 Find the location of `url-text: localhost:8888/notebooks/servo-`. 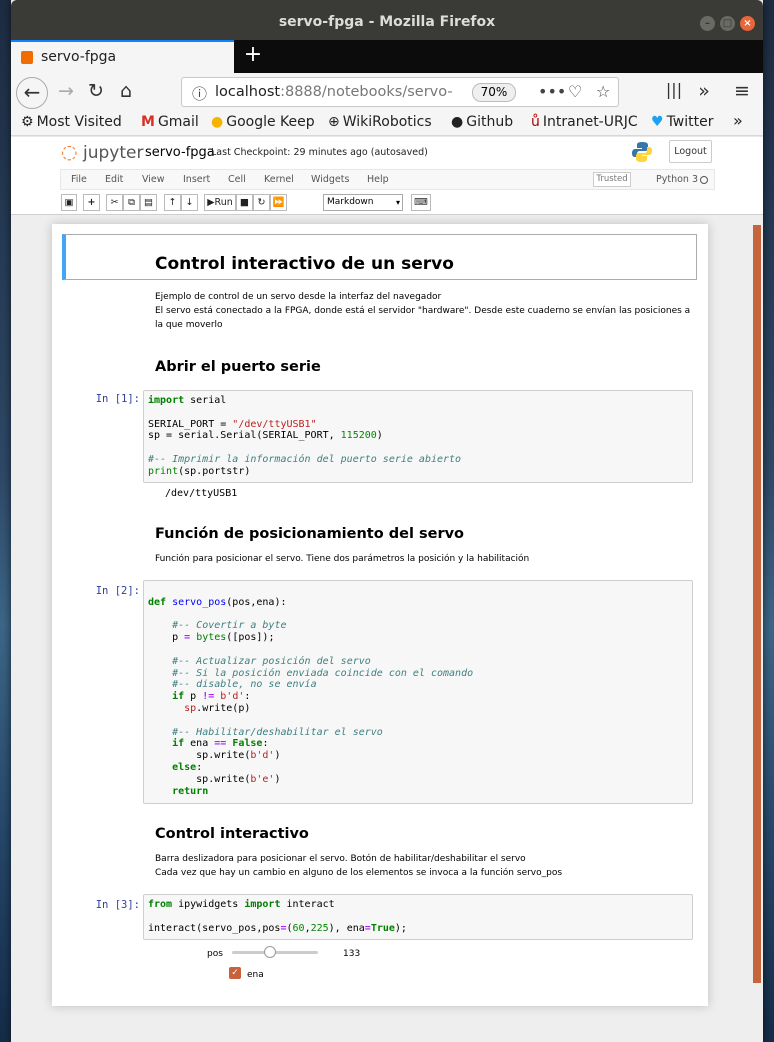

url-text: localhost:8888/notebooks/servo- is located at coordinates (340, 92).